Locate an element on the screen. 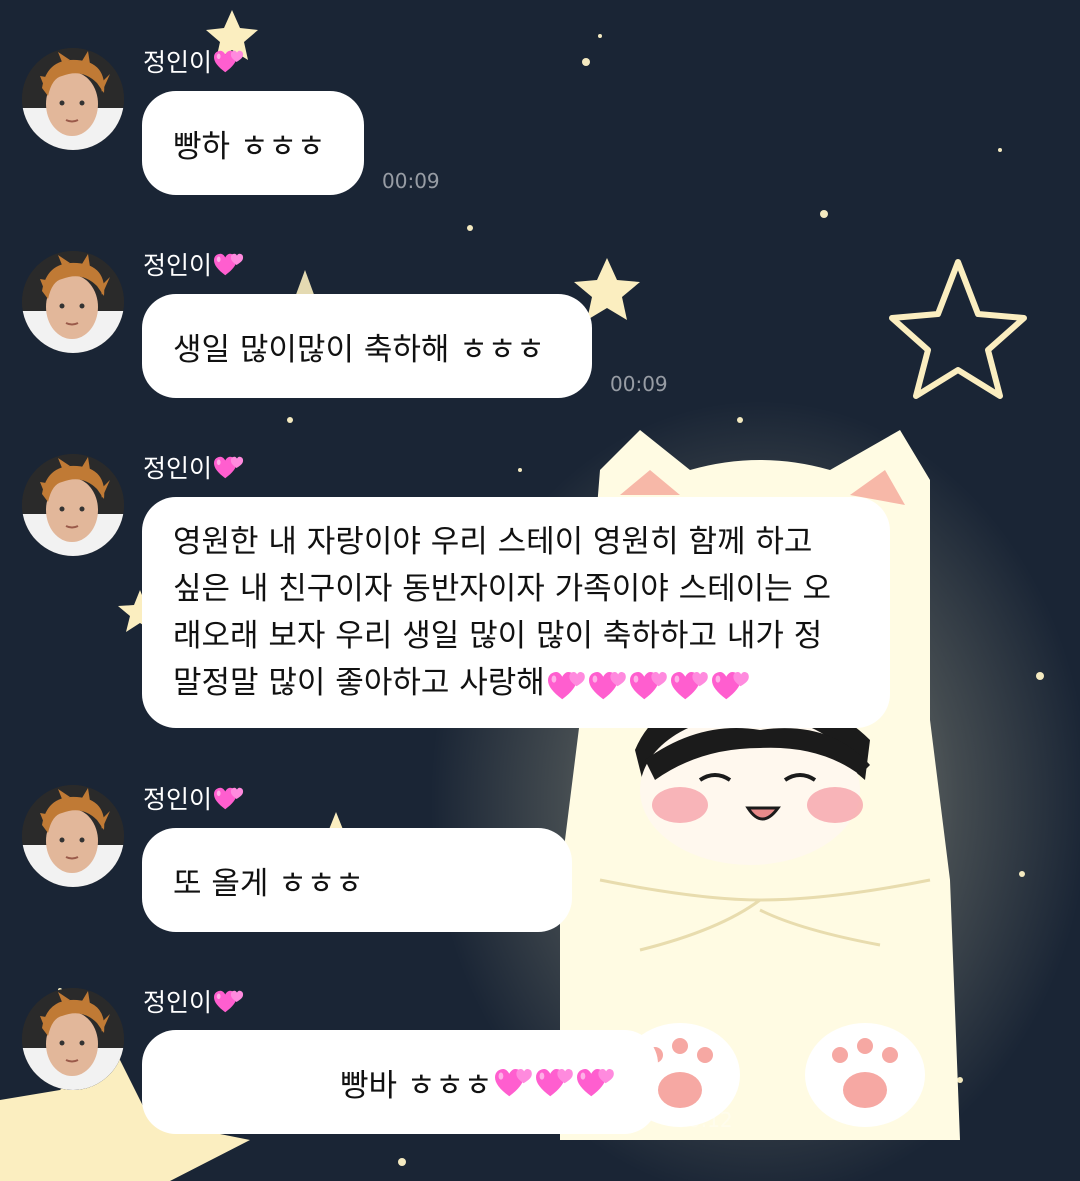  message-text: 빵바 ㅎㅎㅎ is located at coordinates (416, 1085).